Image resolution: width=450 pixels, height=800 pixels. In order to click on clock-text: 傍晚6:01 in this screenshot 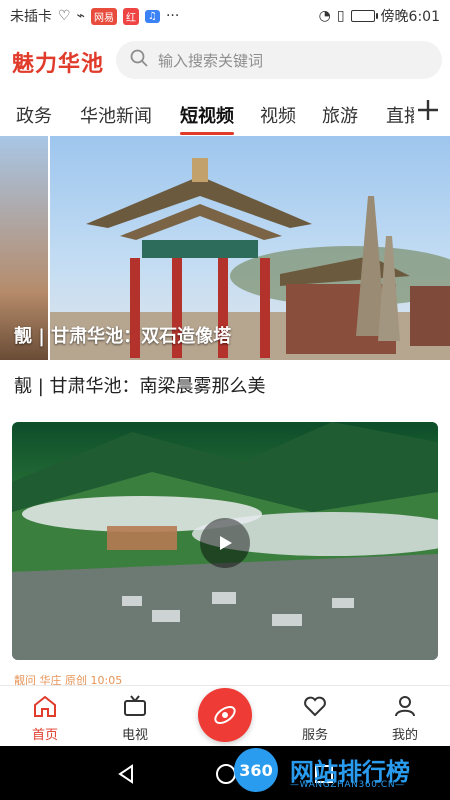, I will do `click(410, 17)`.